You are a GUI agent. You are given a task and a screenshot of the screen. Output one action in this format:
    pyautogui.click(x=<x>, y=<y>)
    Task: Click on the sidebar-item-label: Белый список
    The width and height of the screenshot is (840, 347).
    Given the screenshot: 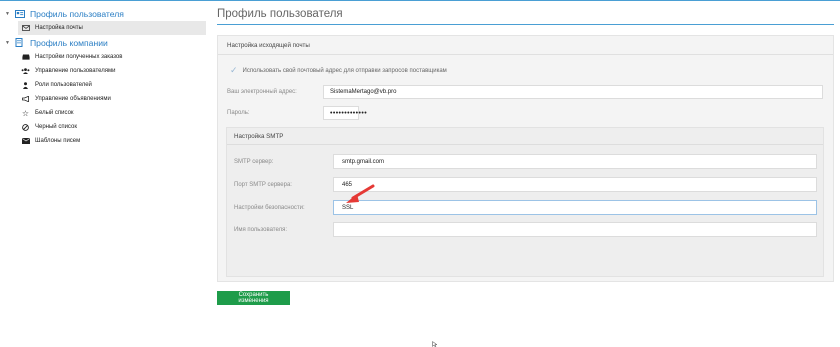 What is the action you would take?
    pyautogui.click(x=54, y=113)
    